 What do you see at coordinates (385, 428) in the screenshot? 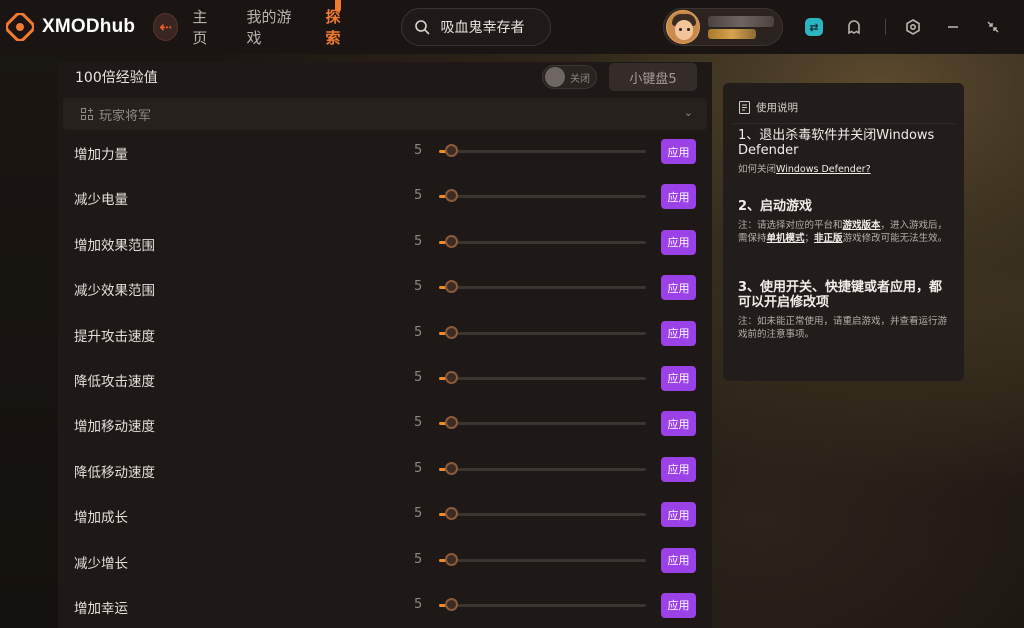
I see `cheat-row: 增加移动速度 5 应用` at bounding box center [385, 428].